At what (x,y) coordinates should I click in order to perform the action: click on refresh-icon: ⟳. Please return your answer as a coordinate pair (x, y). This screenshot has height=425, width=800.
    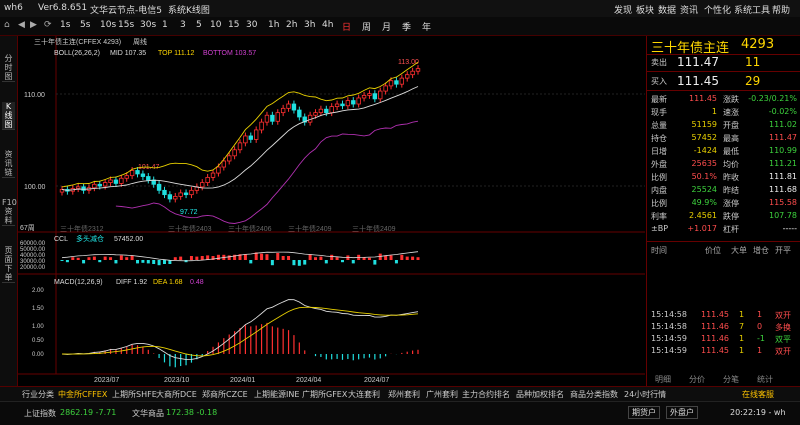
    Looking at the image, I should click on (48, 25).